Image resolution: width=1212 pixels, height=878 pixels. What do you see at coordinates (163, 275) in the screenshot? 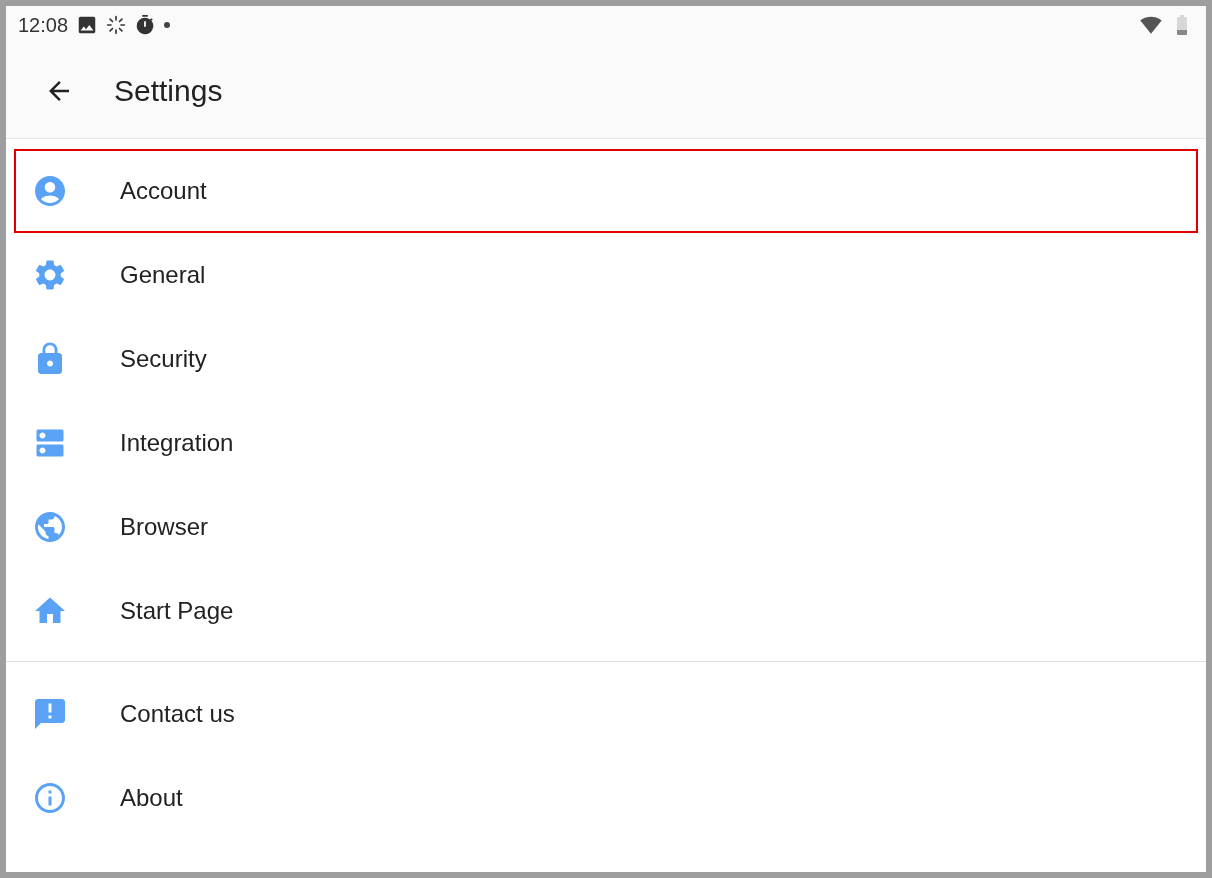
I see `item-label: General` at bounding box center [163, 275].